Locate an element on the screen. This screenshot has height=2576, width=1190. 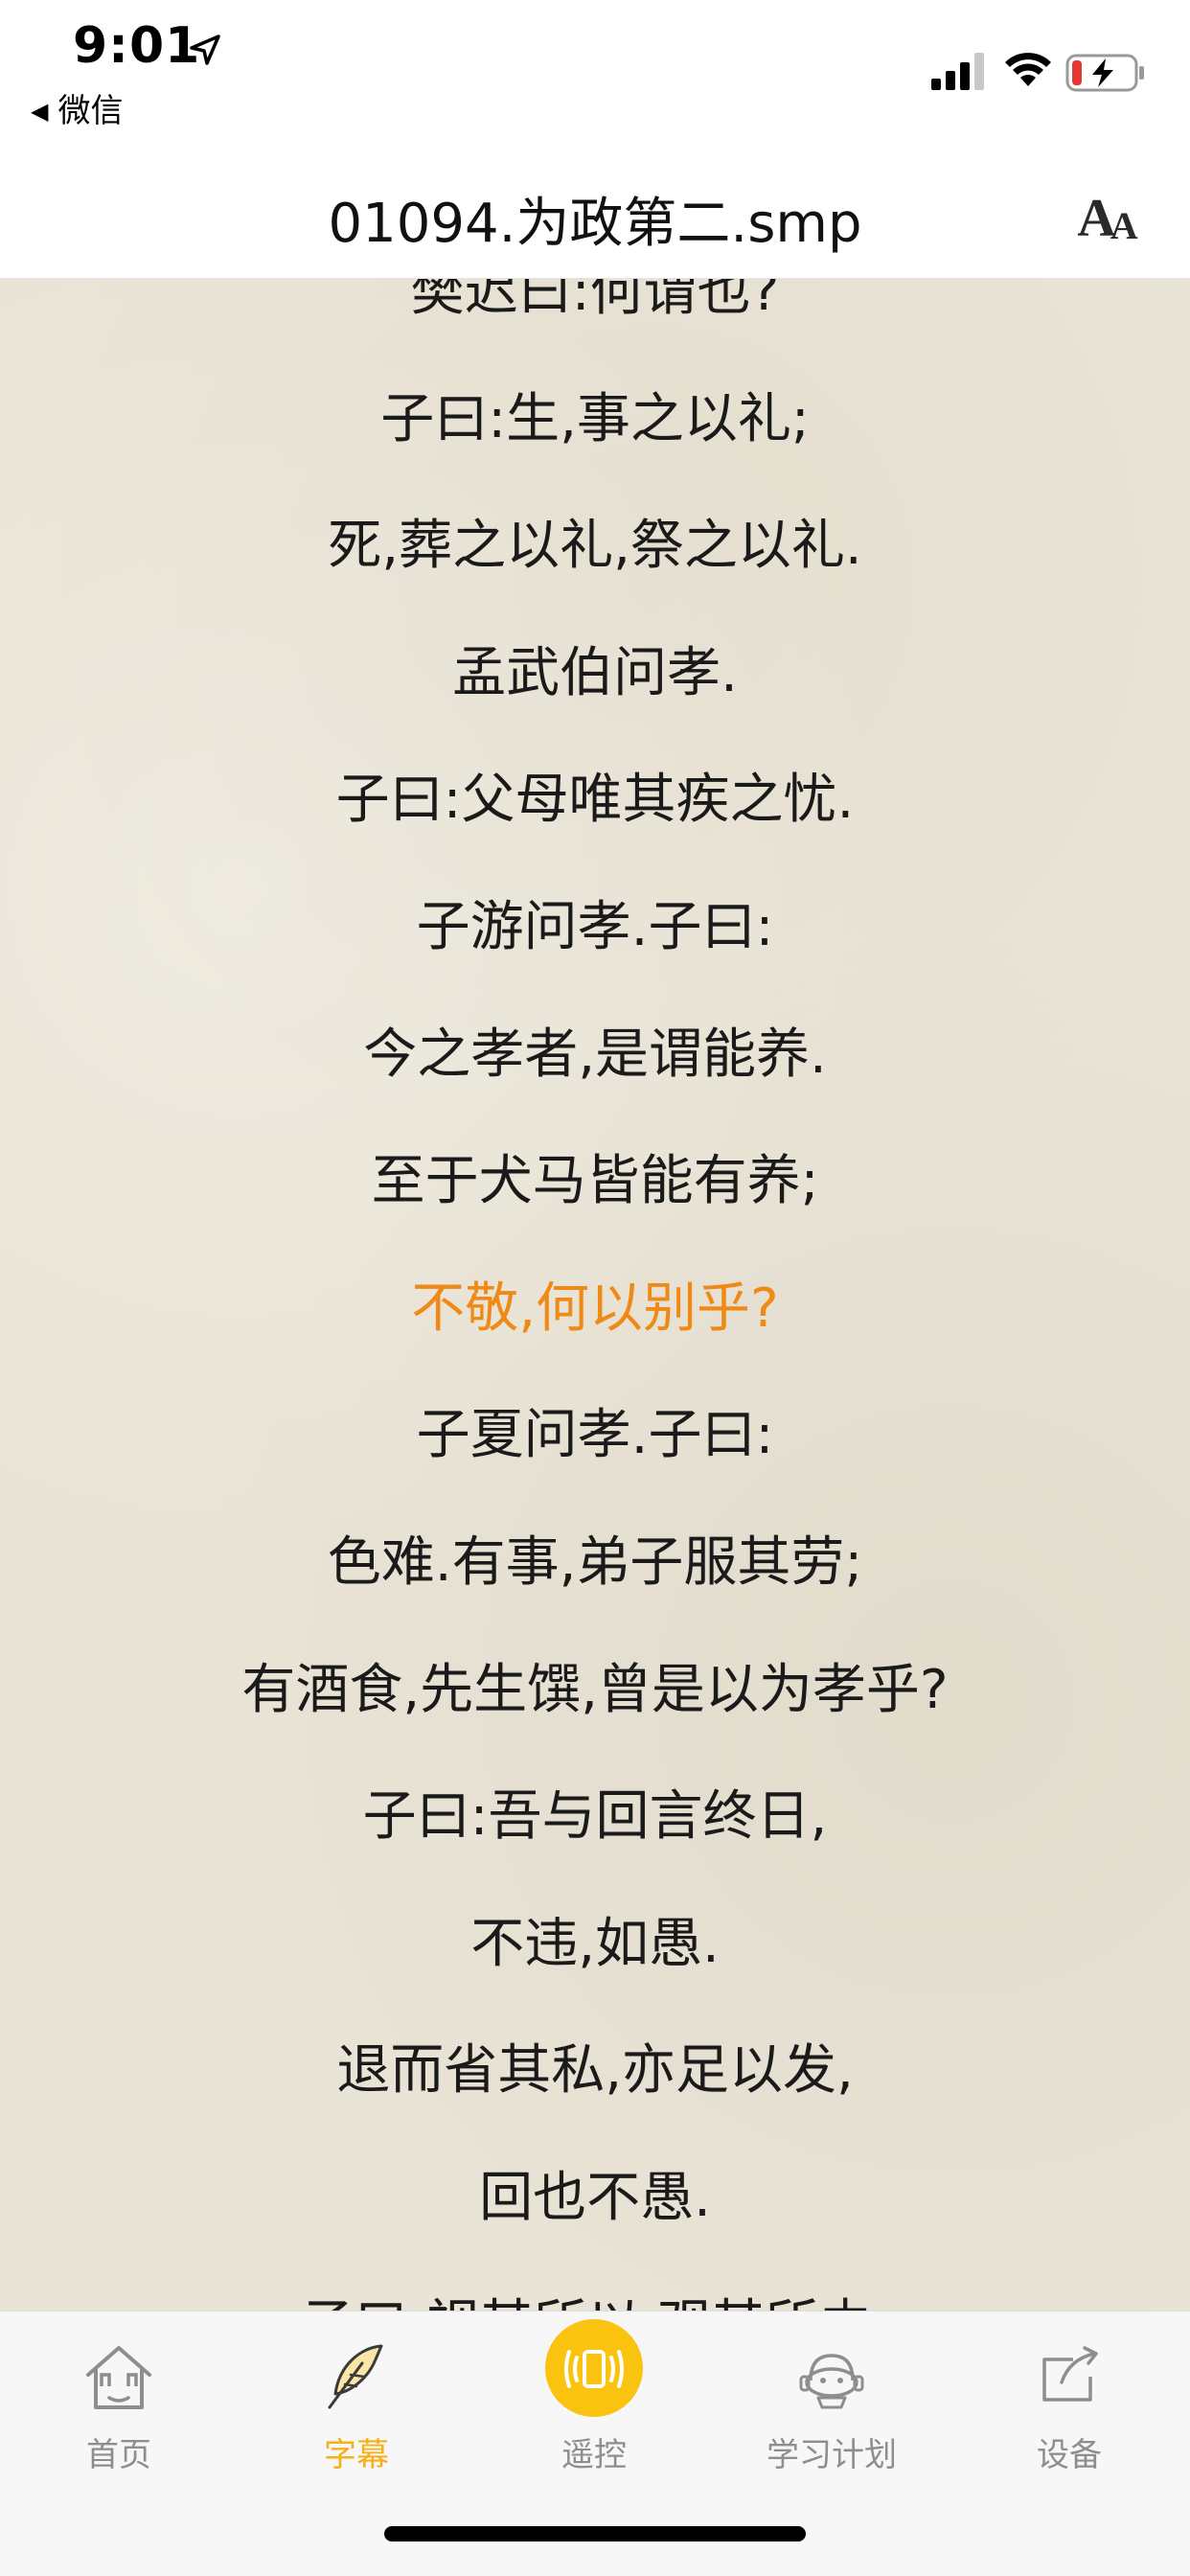
subtitle-line: 至于犬马皆能有养; is located at coordinates (595, 1182).